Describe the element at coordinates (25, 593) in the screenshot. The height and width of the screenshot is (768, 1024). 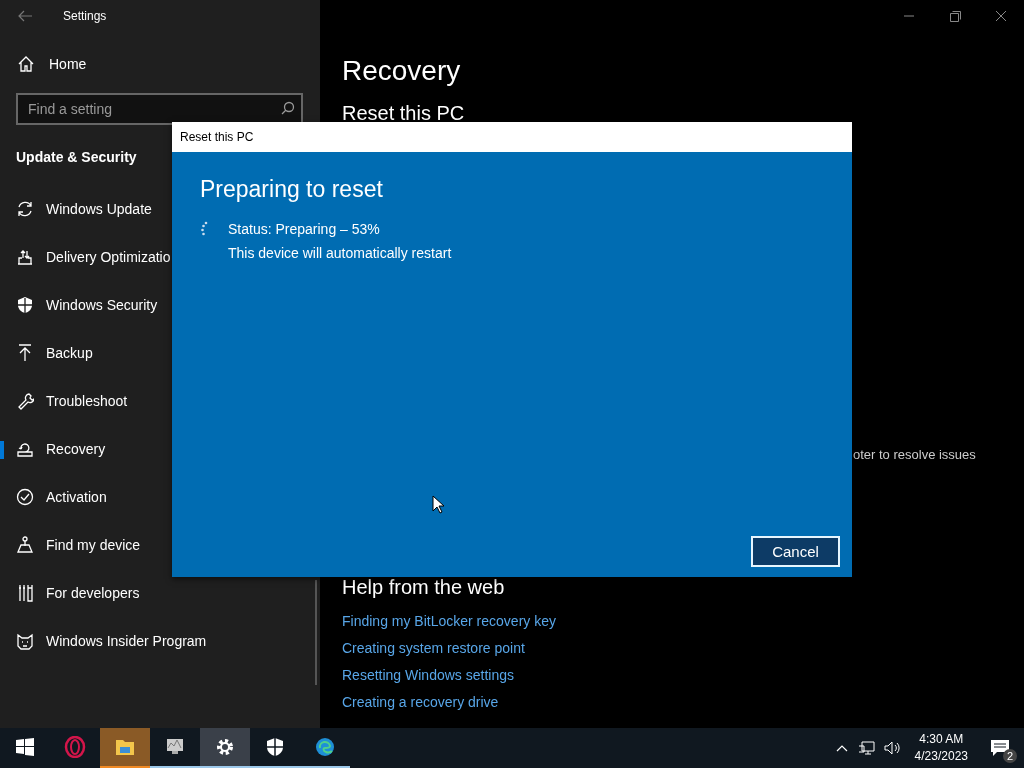
I see `tools-icon` at that location.